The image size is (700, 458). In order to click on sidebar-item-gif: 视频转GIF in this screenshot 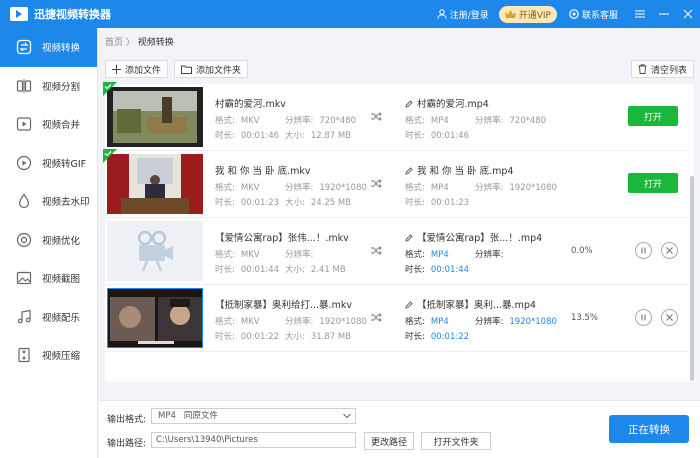, I will do `click(48, 163)`.